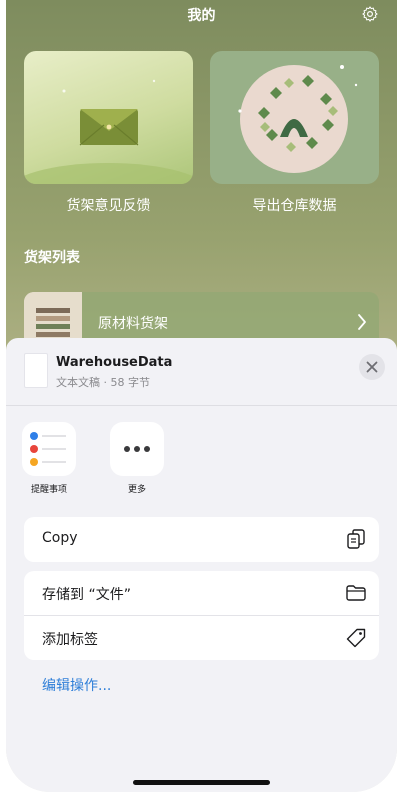 The height and width of the screenshot is (792, 401). What do you see at coordinates (356, 539) in the screenshot?
I see `copy-icon` at bounding box center [356, 539].